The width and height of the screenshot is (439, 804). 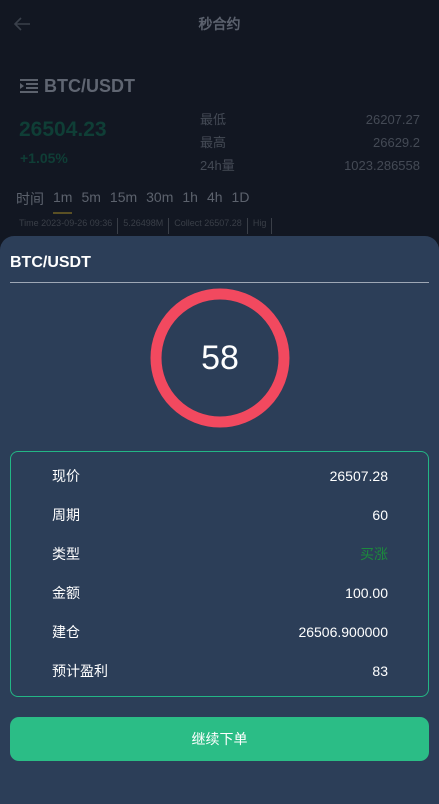 I want to click on stat-value: 1023.286558, so click(x=382, y=165).